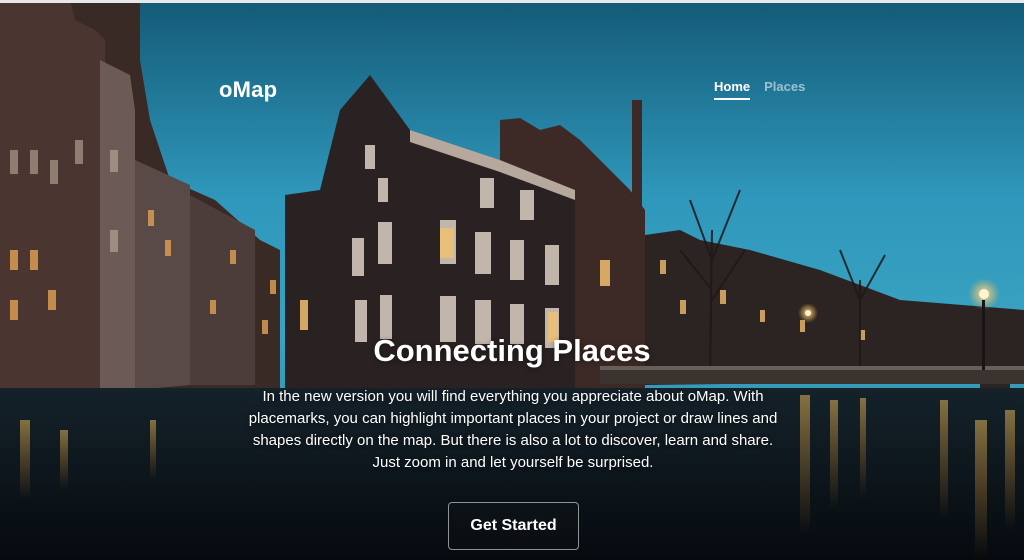  I want to click on nav-item-home: Home, so click(732, 89).